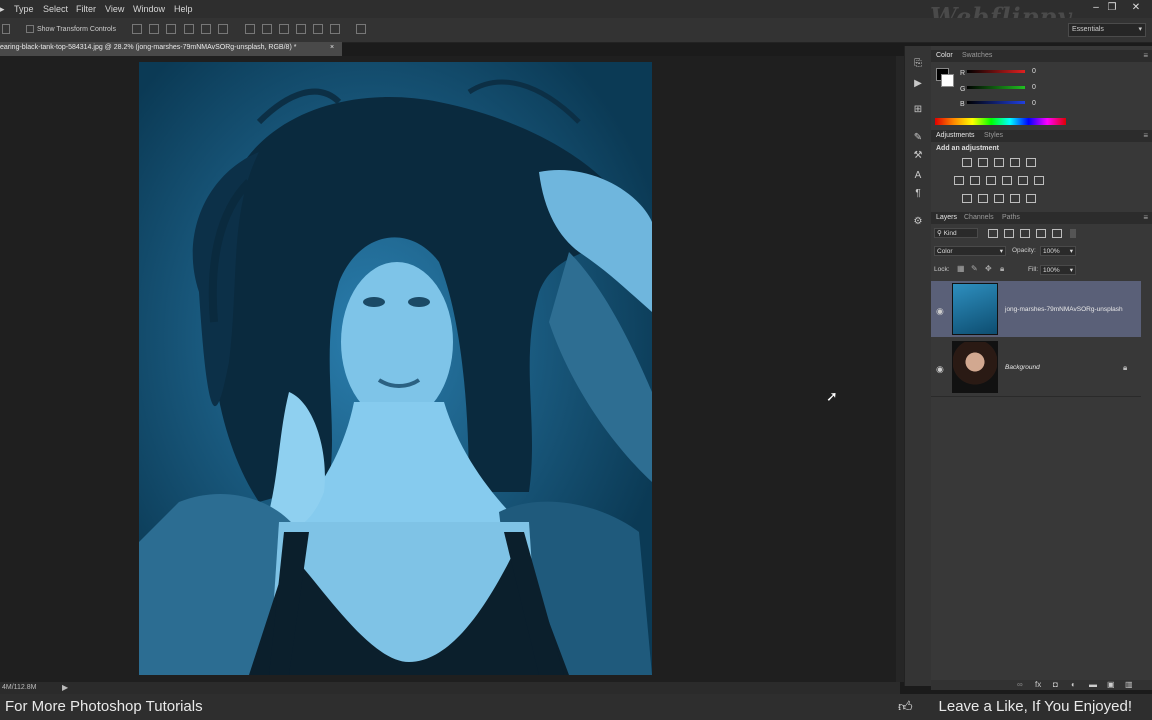 The width and height of the screenshot is (1152, 720). I want to click on new-group-icon: ▬, so click(1093, 684).